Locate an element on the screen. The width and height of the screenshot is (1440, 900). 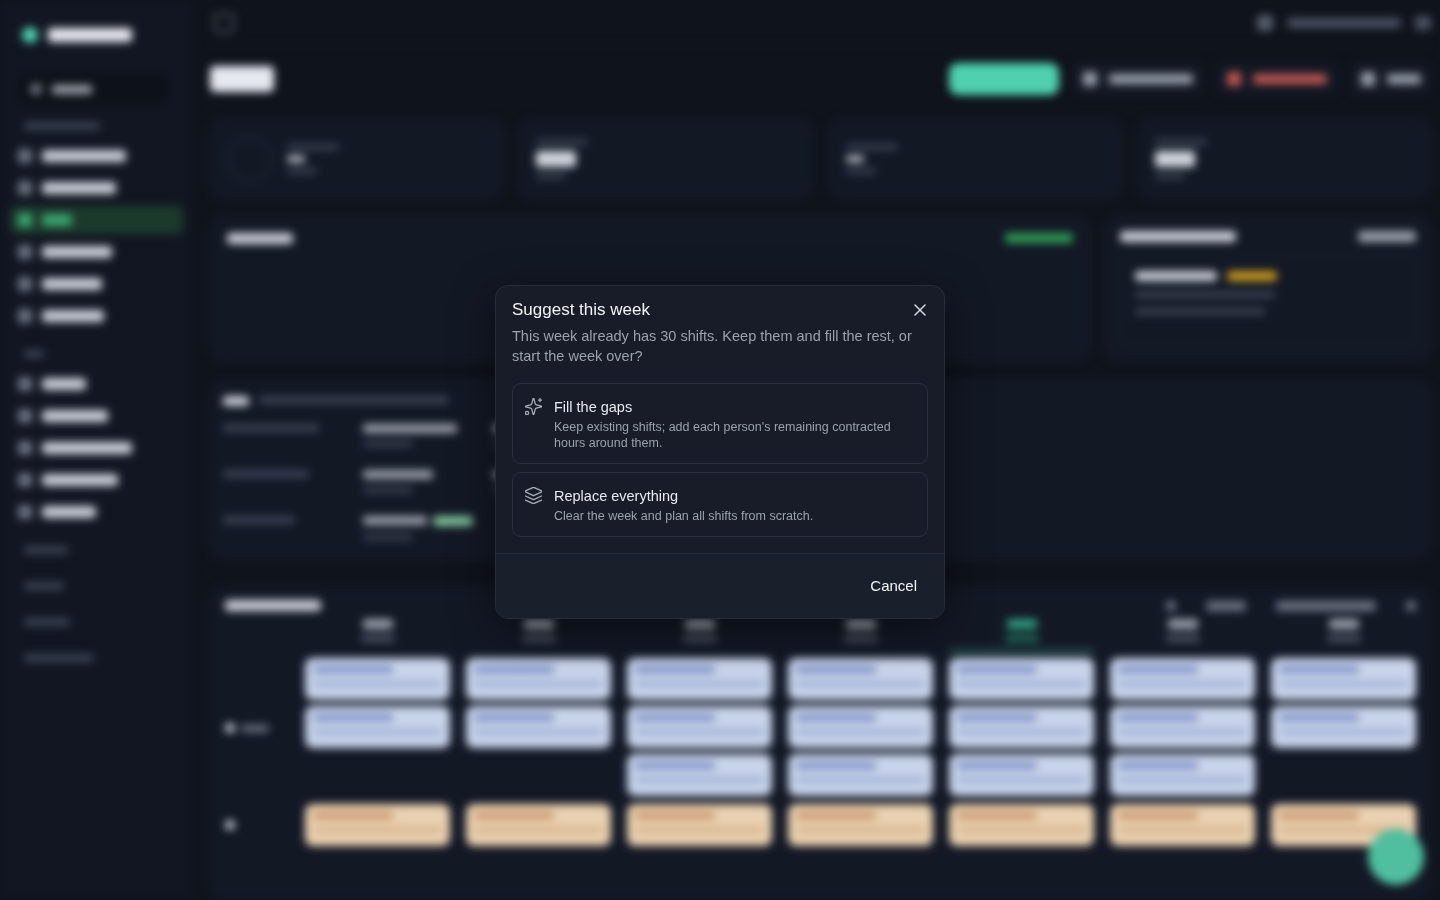
dialog-title: Suggest this week is located at coordinates (581, 310).